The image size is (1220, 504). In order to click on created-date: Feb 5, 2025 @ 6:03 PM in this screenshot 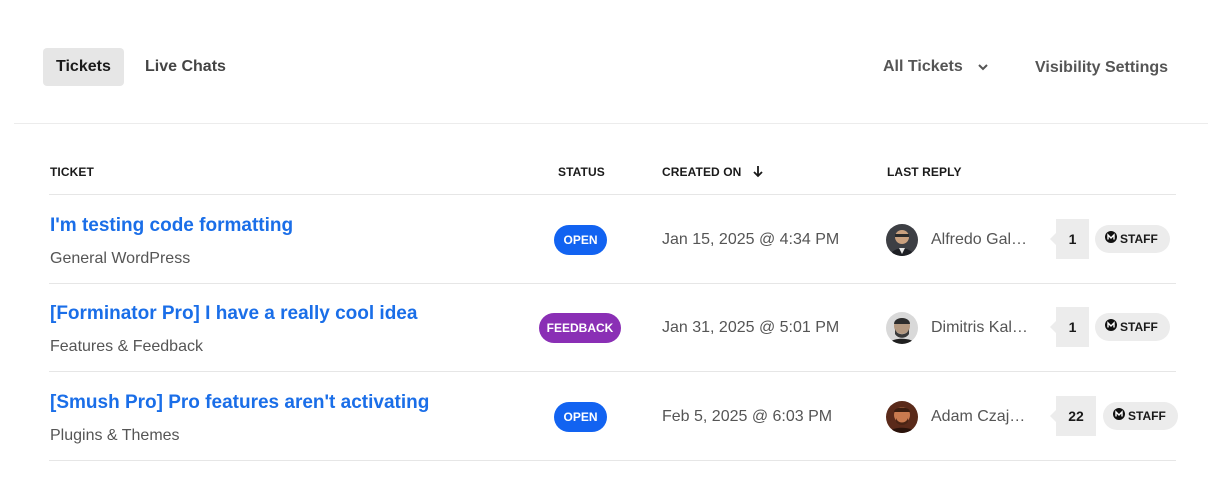, I will do `click(747, 416)`.